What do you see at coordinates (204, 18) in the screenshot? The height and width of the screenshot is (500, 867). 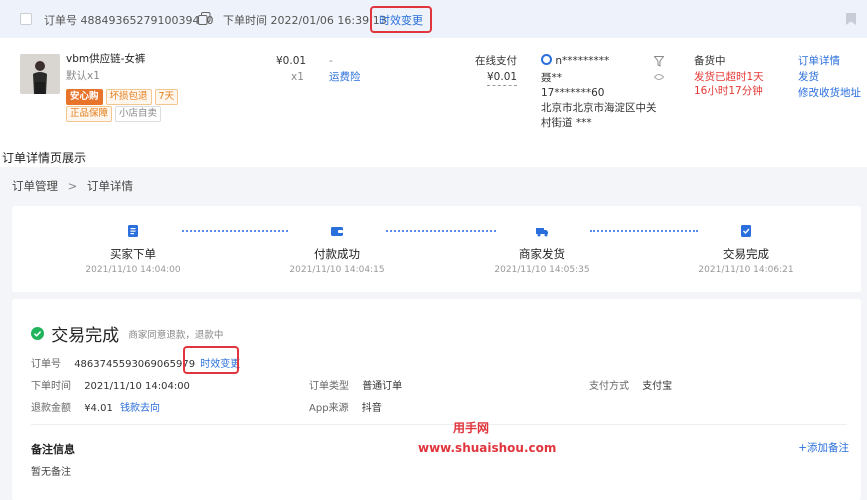 I see `copy-icon` at bounding box center [204, 18].